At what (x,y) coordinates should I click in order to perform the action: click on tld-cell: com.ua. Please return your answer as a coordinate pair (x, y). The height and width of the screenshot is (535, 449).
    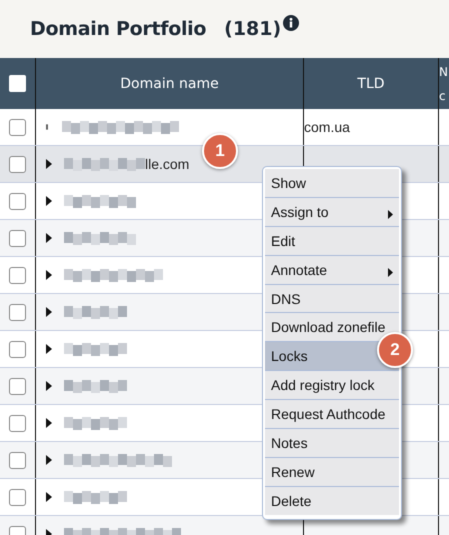
    Looking at the image, I should click on (327, 127).